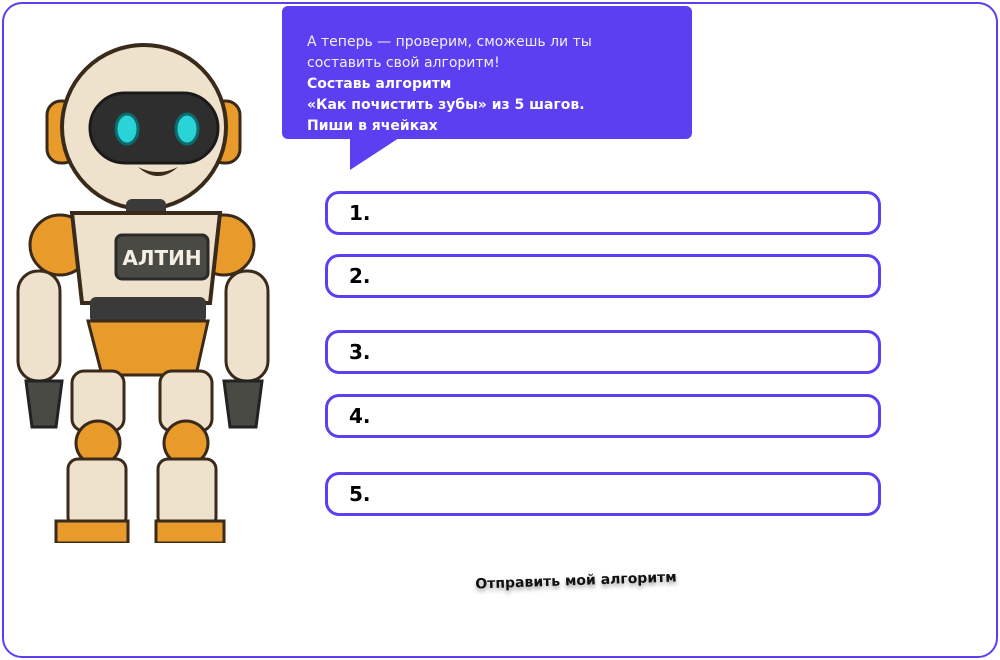  I want to click on bubble-task-line-3: Пиши в ячейках, so click(372, 126).